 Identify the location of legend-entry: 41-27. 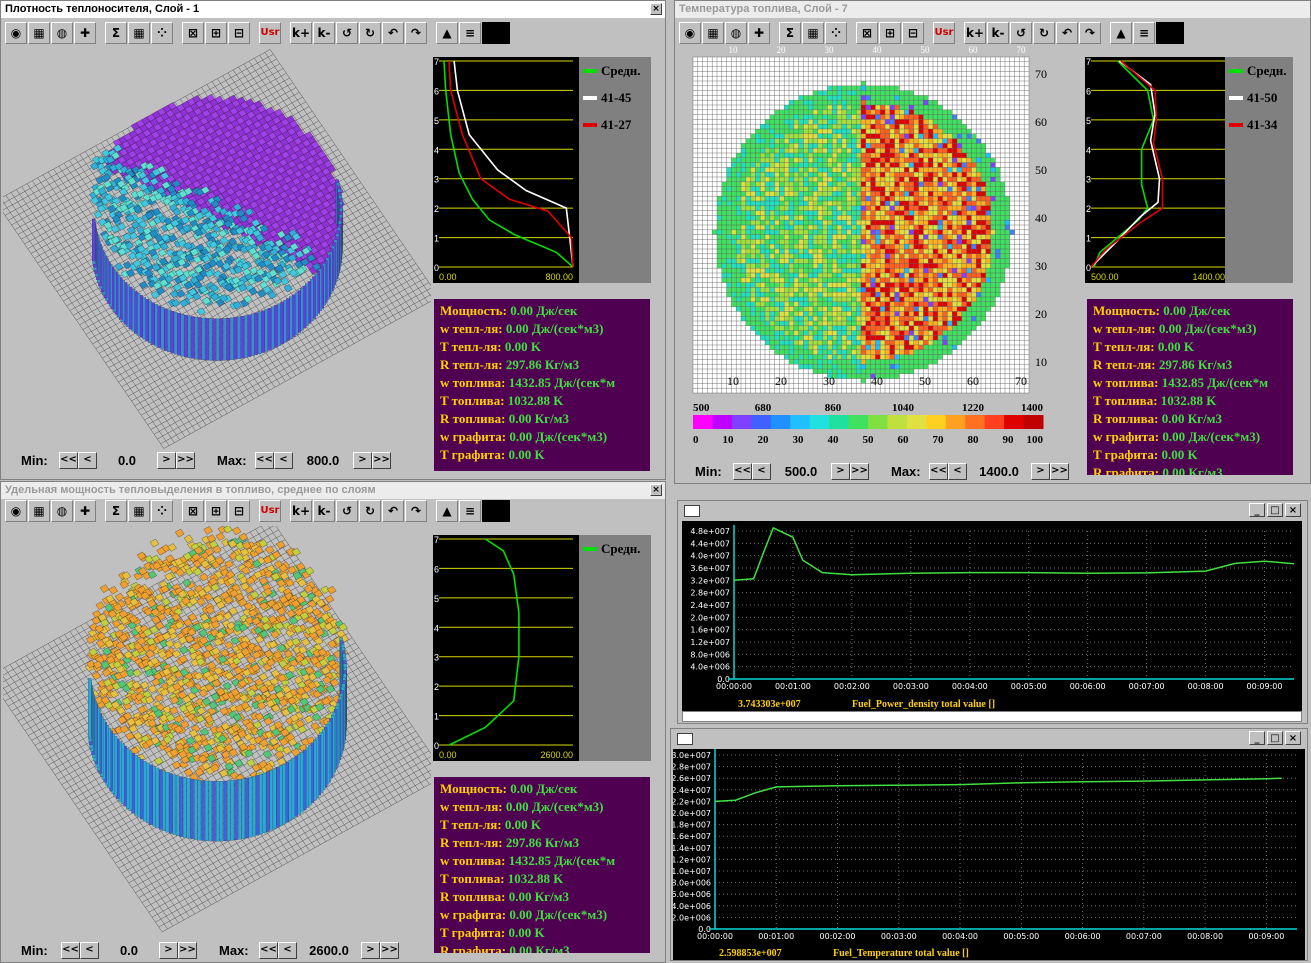
(615, 124).